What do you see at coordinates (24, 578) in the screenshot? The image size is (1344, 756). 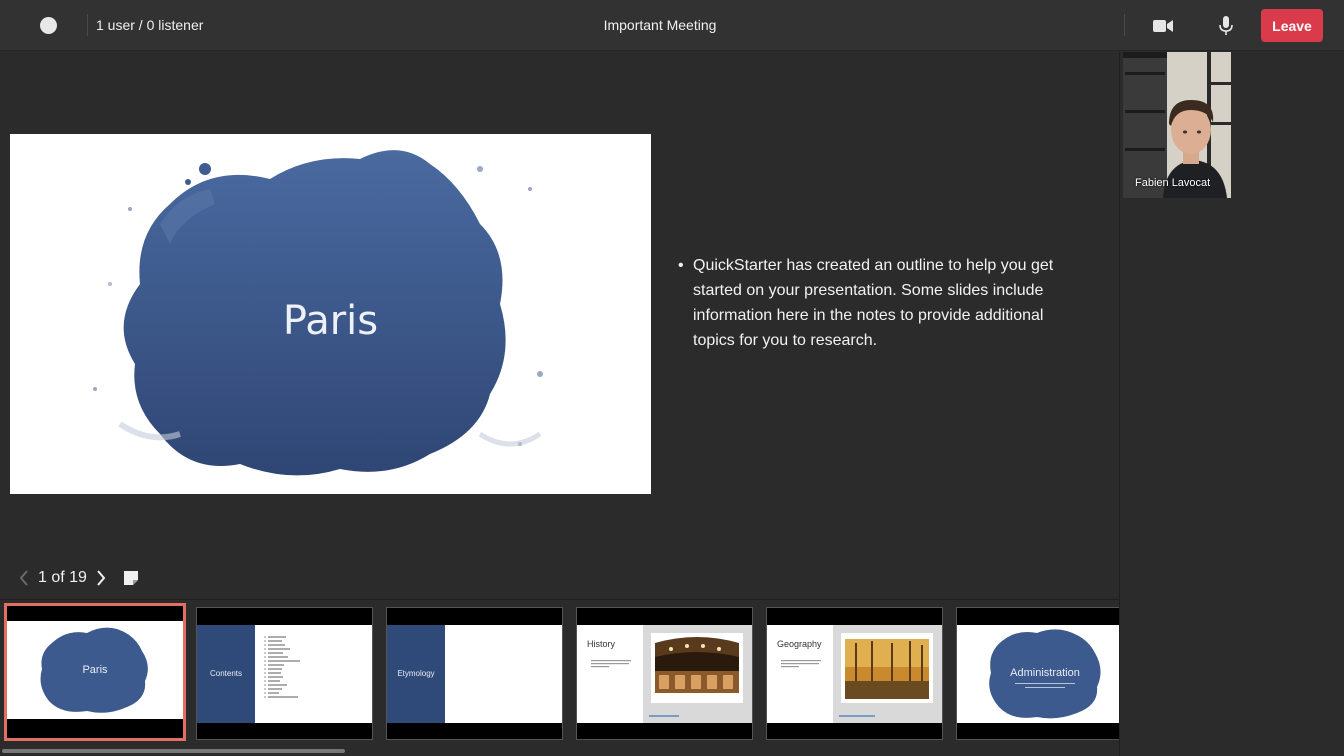 I see `previous-slide-icon` at bounding box center [24, 578].